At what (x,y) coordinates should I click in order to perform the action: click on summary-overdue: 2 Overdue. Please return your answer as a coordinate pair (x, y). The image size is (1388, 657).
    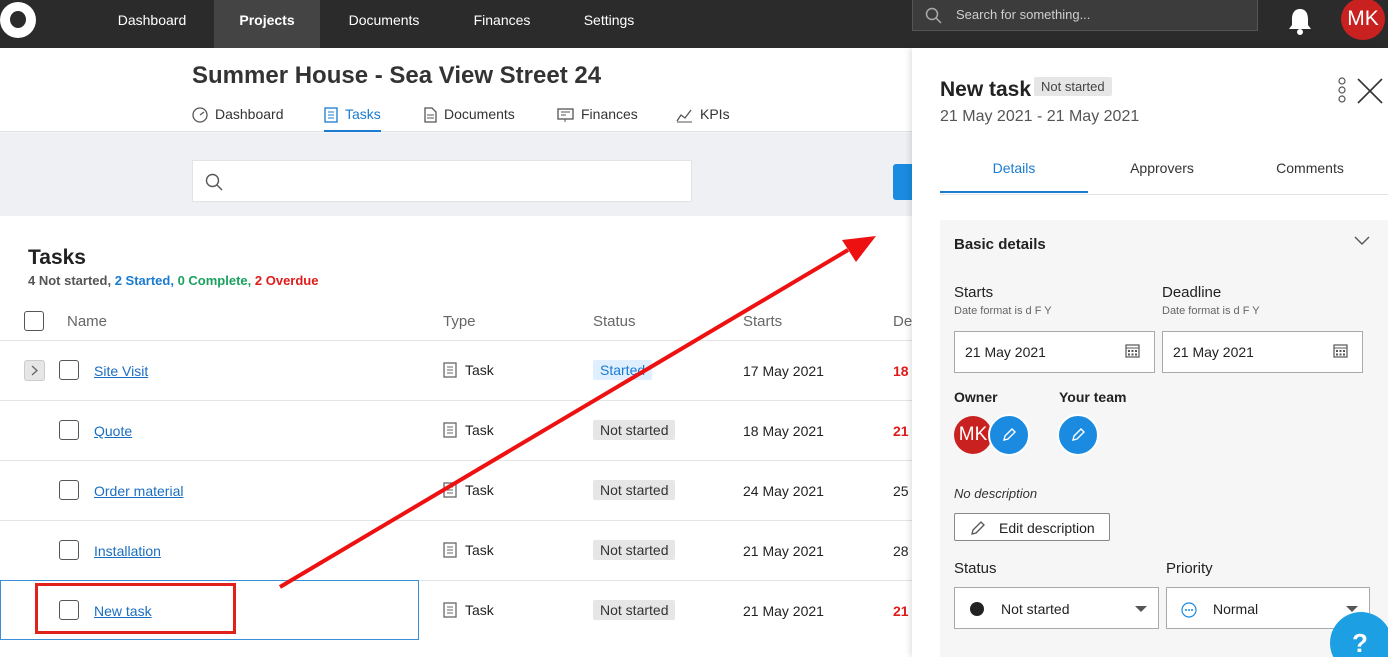
    Looking at the image, I should click on (286, 280).